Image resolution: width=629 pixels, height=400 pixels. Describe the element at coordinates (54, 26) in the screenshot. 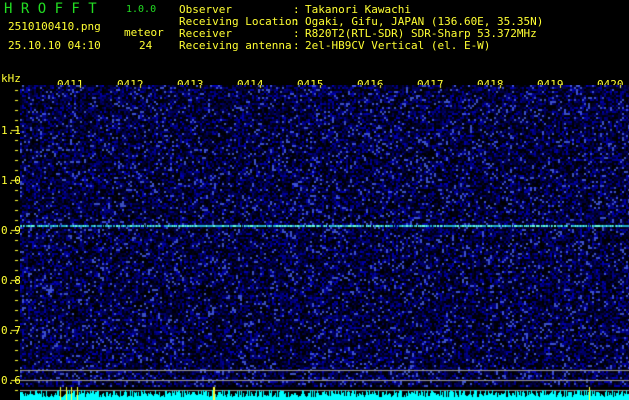

I see `file-name: 2510100410.png` at that location.